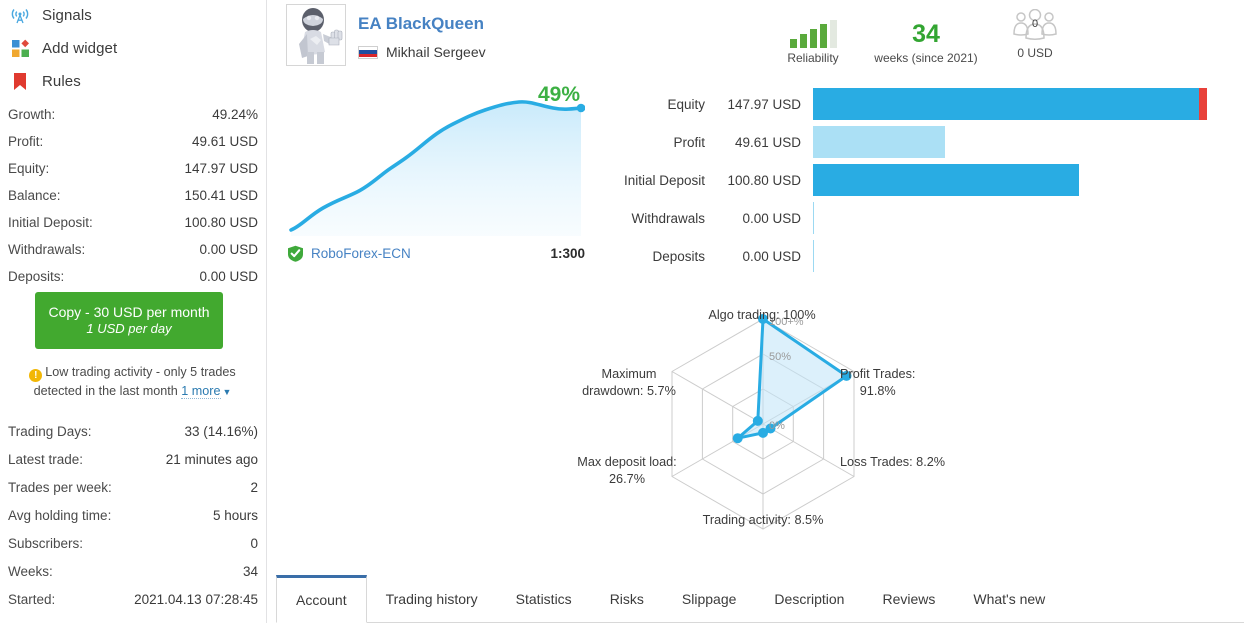 The image size is (1244, 623). What do you see at coordinates (129, 320) in the screenshot?
I see `copy-subscribe-button: Copy - 30 USD per month 1 USD per day` at bounding box center [129, 320].